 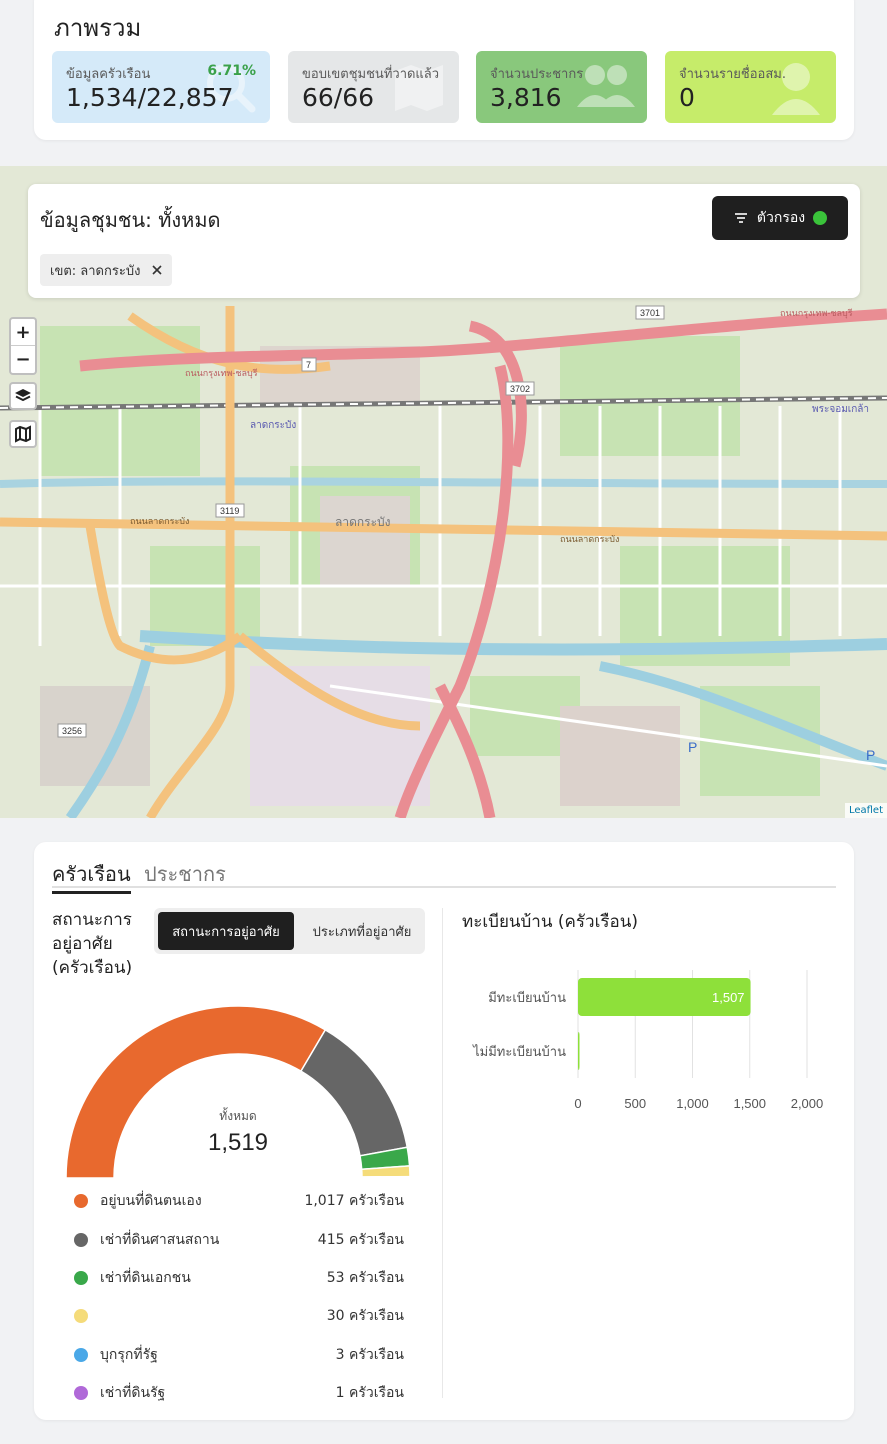 I want to click on house-registration-title: ทะเบียนบ้าน (ครัวเรือน), so click(x=550, y=922).